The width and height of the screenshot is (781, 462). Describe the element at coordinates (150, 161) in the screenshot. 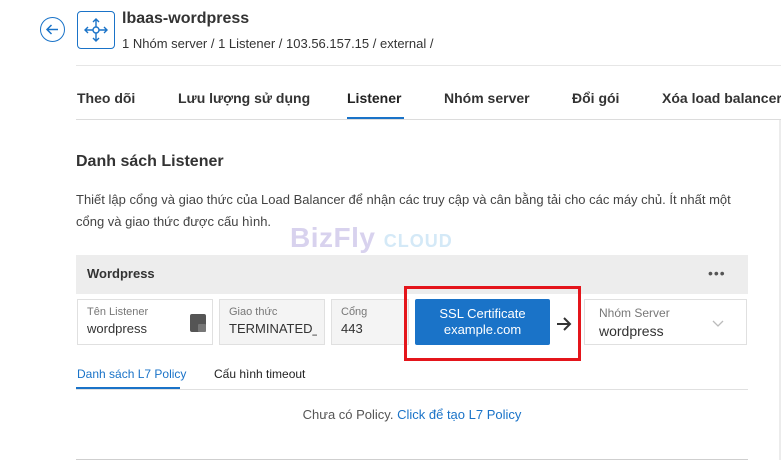

I see `section-title: Danh sách Listener` at that location.